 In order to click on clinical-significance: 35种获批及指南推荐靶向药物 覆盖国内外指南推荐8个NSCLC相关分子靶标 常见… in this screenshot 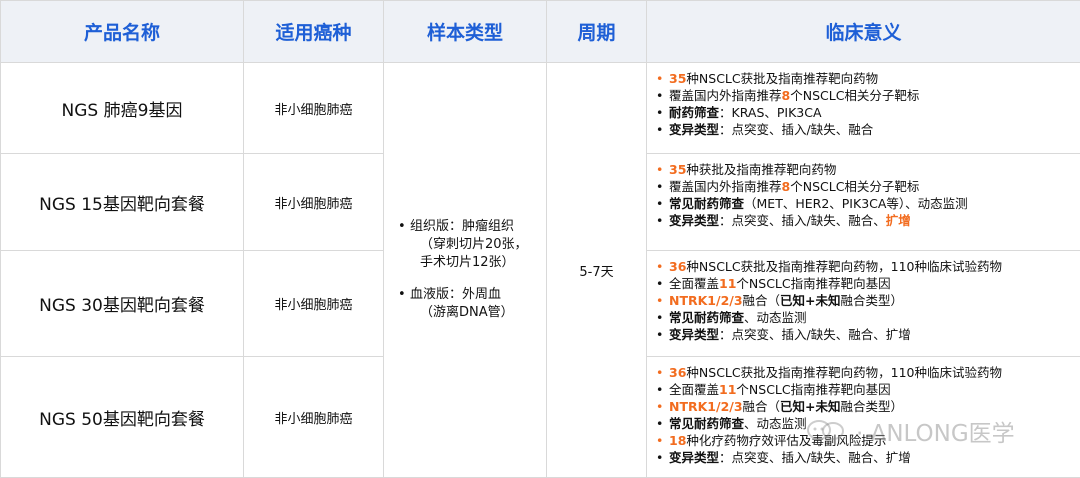, I will do `click(863, 202)`.